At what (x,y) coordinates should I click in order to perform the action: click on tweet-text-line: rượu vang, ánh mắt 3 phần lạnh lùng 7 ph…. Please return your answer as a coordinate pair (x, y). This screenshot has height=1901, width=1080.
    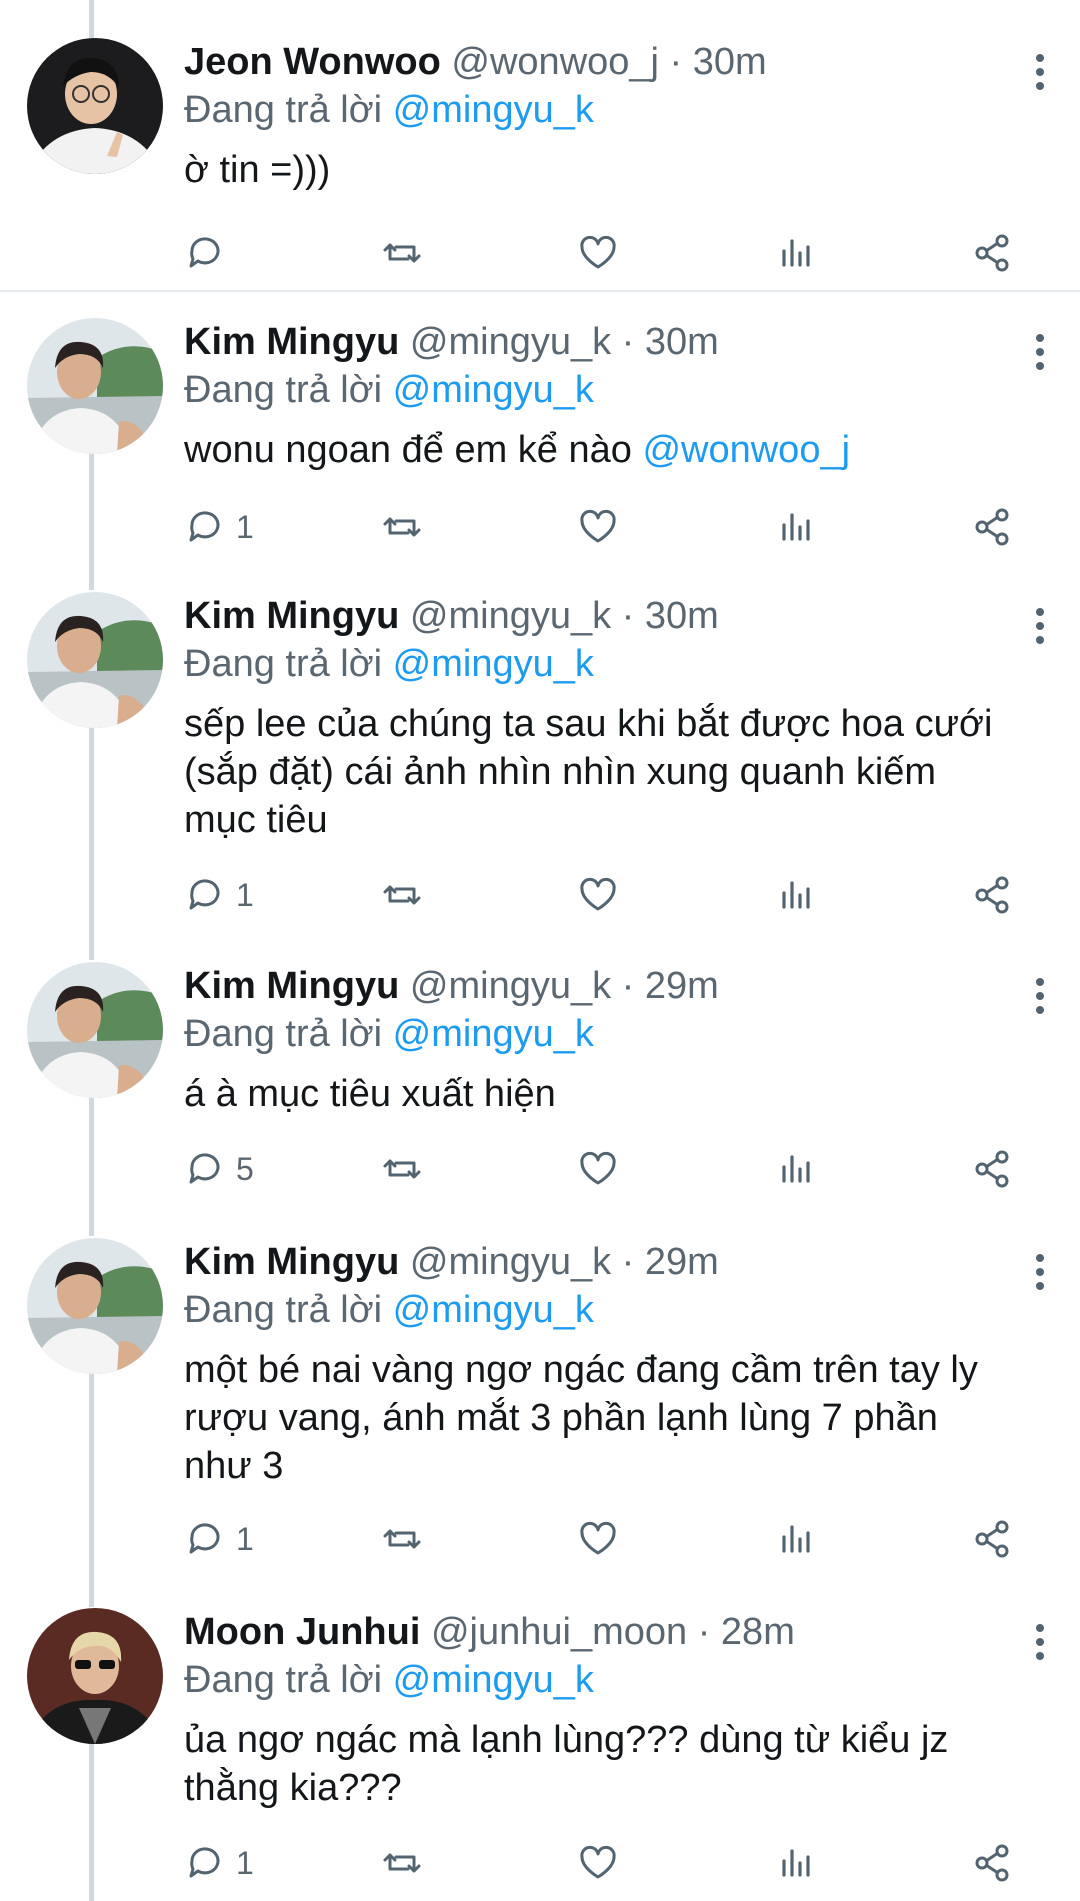
    Looking at the image, I should click on (602, 1418).